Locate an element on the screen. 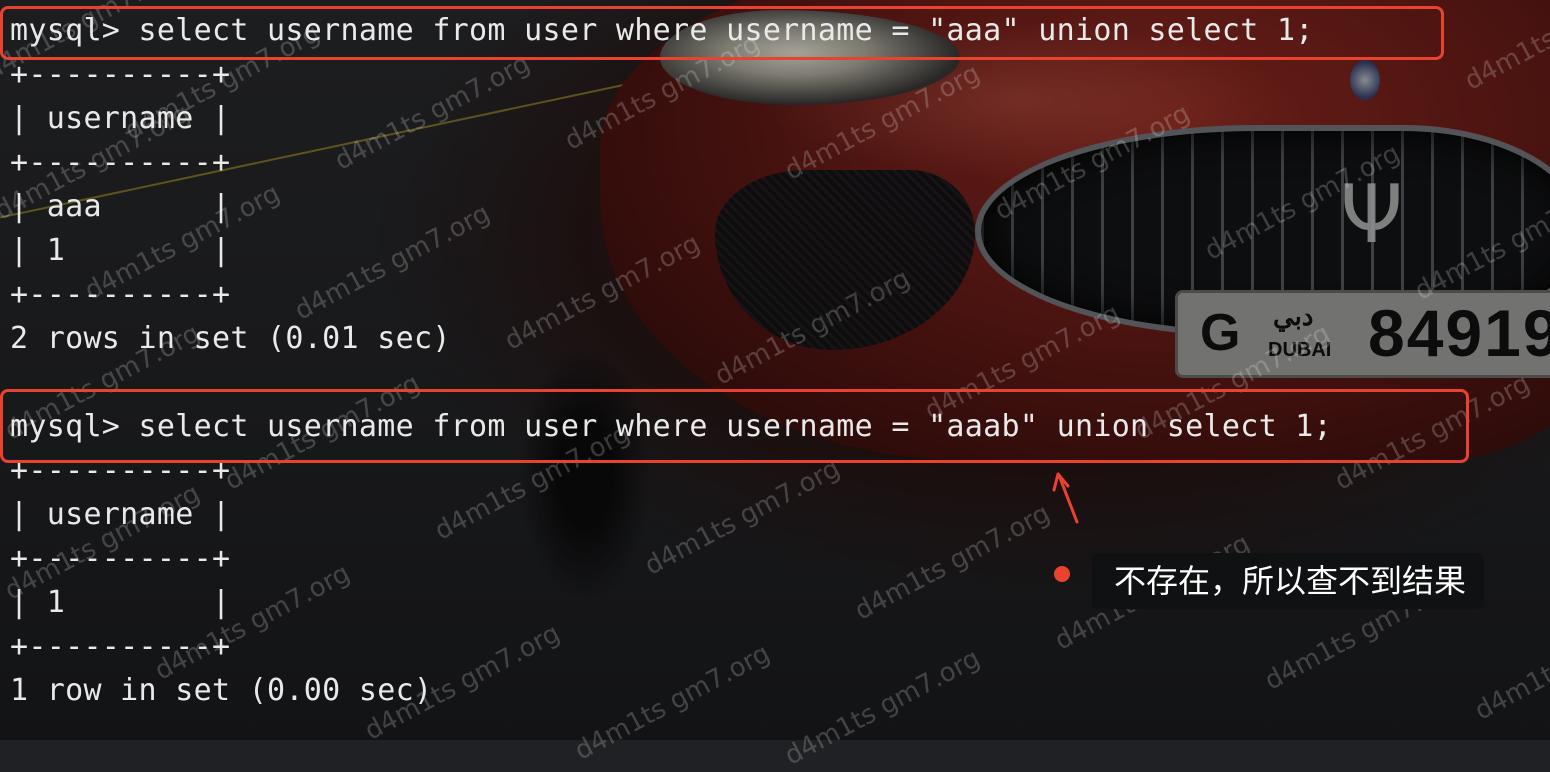  annotation-dot-icon is located at coordinates (1062, 574).